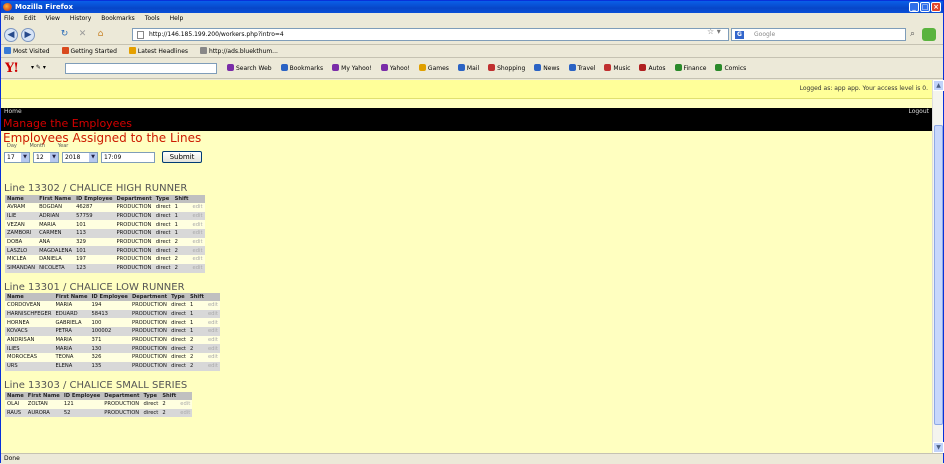 Image resolution: width=944 pixels, height=464 pixels. I want to click on yahoo-item-label: Music, so click(622, 68).